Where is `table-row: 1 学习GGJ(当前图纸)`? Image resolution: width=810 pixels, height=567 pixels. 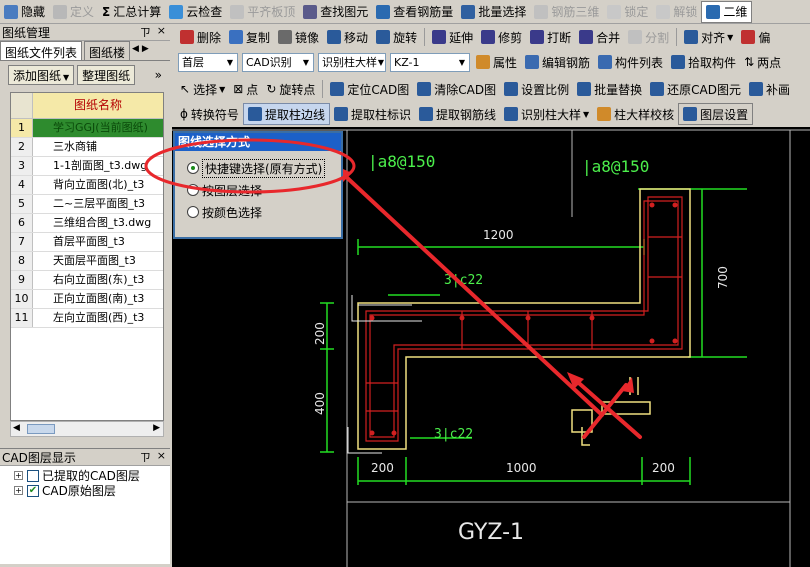 table-row: 1 学习GGJ(当前图纸) is located at coordinates (87, 128).